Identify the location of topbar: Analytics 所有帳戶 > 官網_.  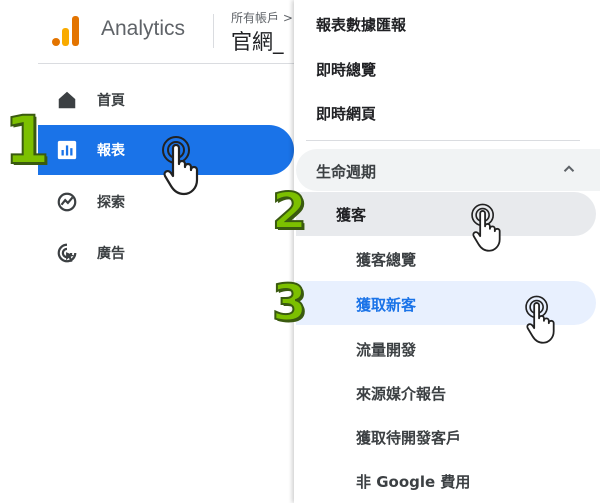
(166, 32).